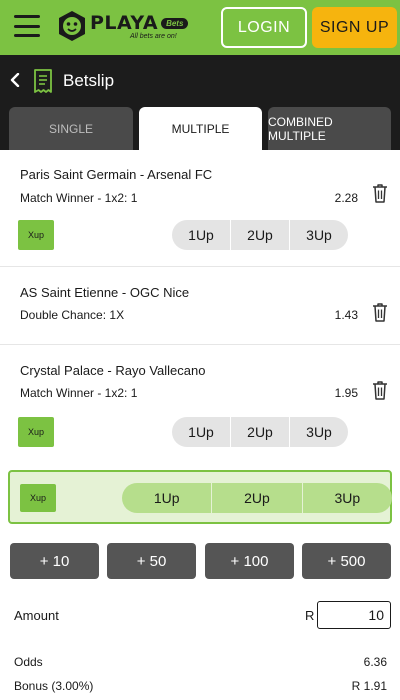 The height and width of the screenshot is (700, 400). What do you see at coordinates (72, 26) in the screenshot?
I see `lion-logo-icon` at bounding box center [72, 26].